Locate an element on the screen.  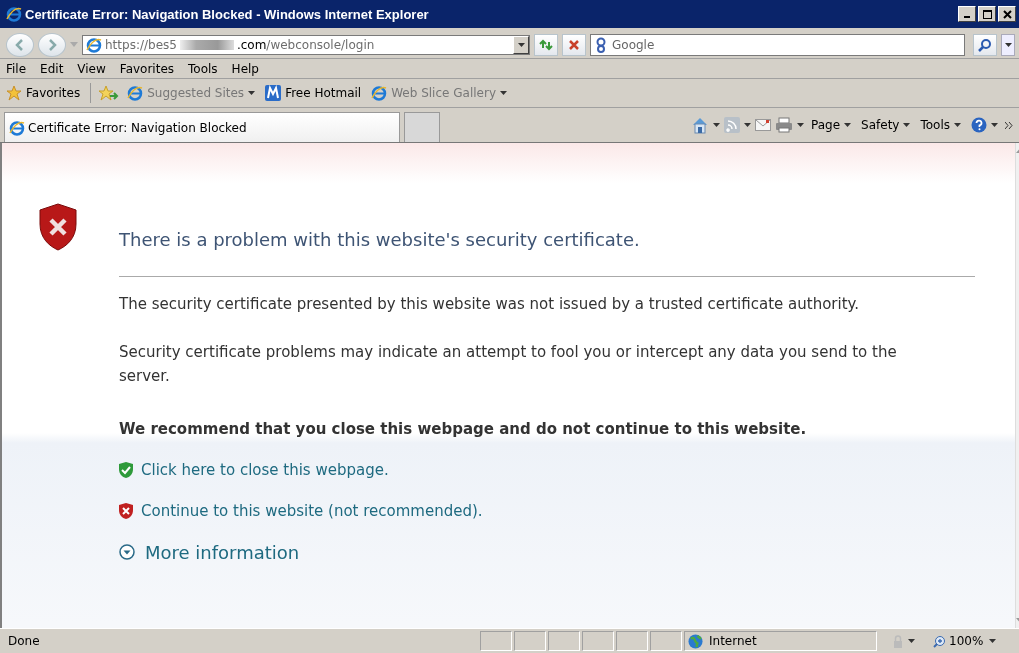
close-button is located at coordinates (1007, 14).